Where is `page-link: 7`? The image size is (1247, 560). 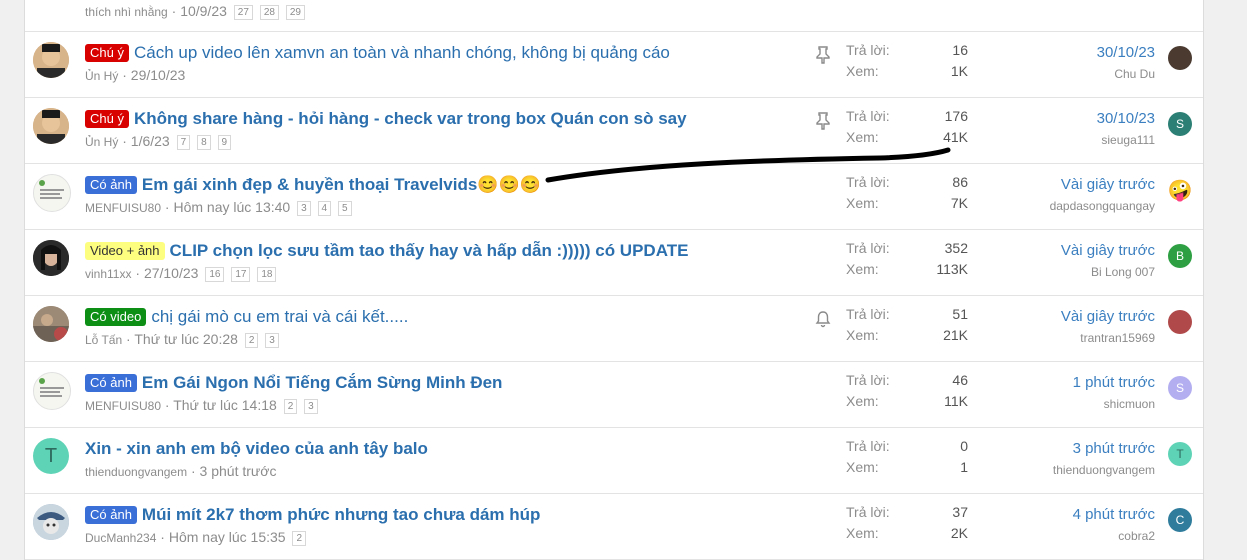
page-link: 7 is located at coordinates (183, 142).